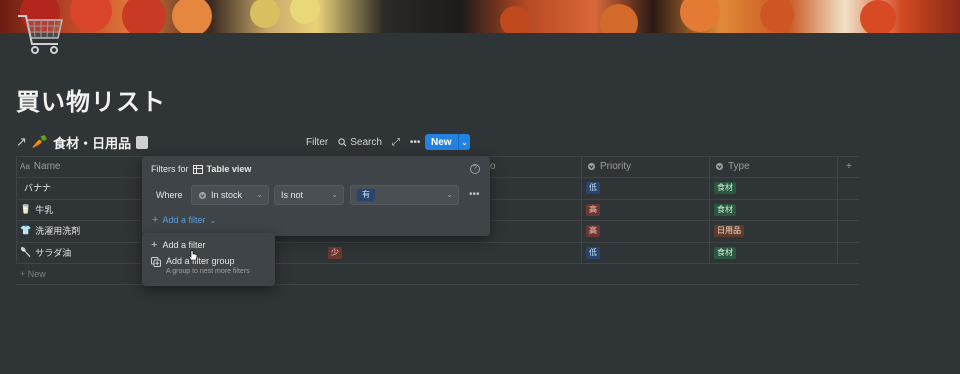 The width and height of the screenshot is (960, 374). I want to click on table-row: 🥄 サラダ油, so click(45, 252).